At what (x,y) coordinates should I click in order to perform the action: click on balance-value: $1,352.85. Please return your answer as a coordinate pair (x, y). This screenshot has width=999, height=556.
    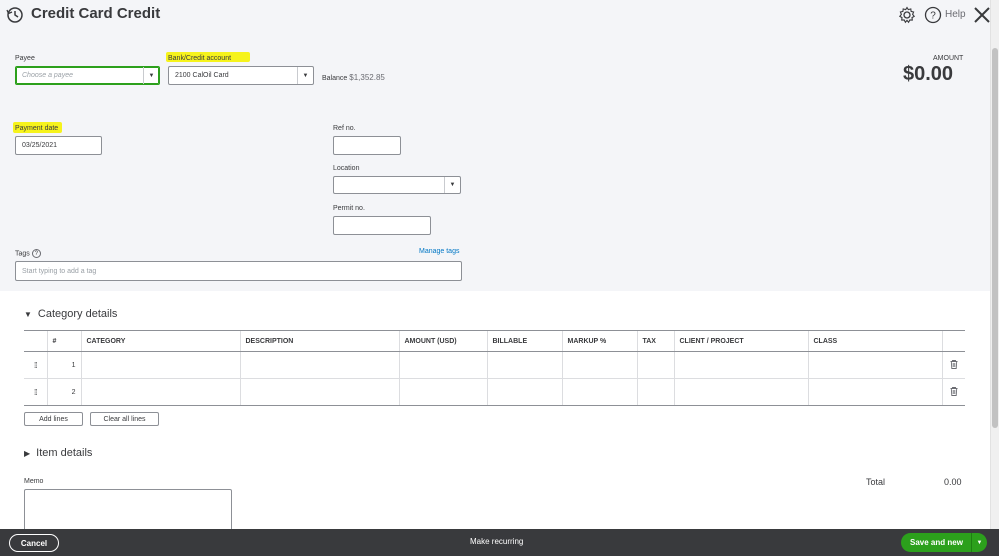
    Looking at the image, I should click on (367, 77).